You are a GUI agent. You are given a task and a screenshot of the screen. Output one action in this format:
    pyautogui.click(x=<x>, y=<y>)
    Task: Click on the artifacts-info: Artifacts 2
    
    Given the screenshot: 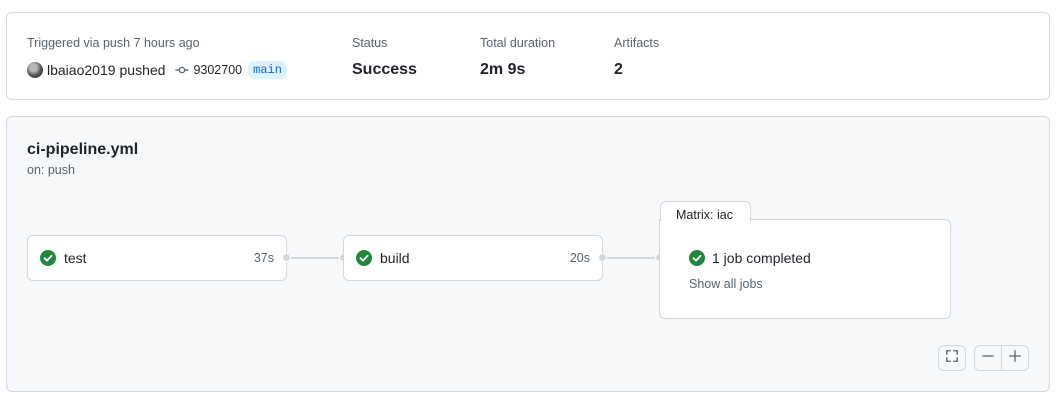 What is the action you would take?
    pyautogui.click(x=636, y=57)
    